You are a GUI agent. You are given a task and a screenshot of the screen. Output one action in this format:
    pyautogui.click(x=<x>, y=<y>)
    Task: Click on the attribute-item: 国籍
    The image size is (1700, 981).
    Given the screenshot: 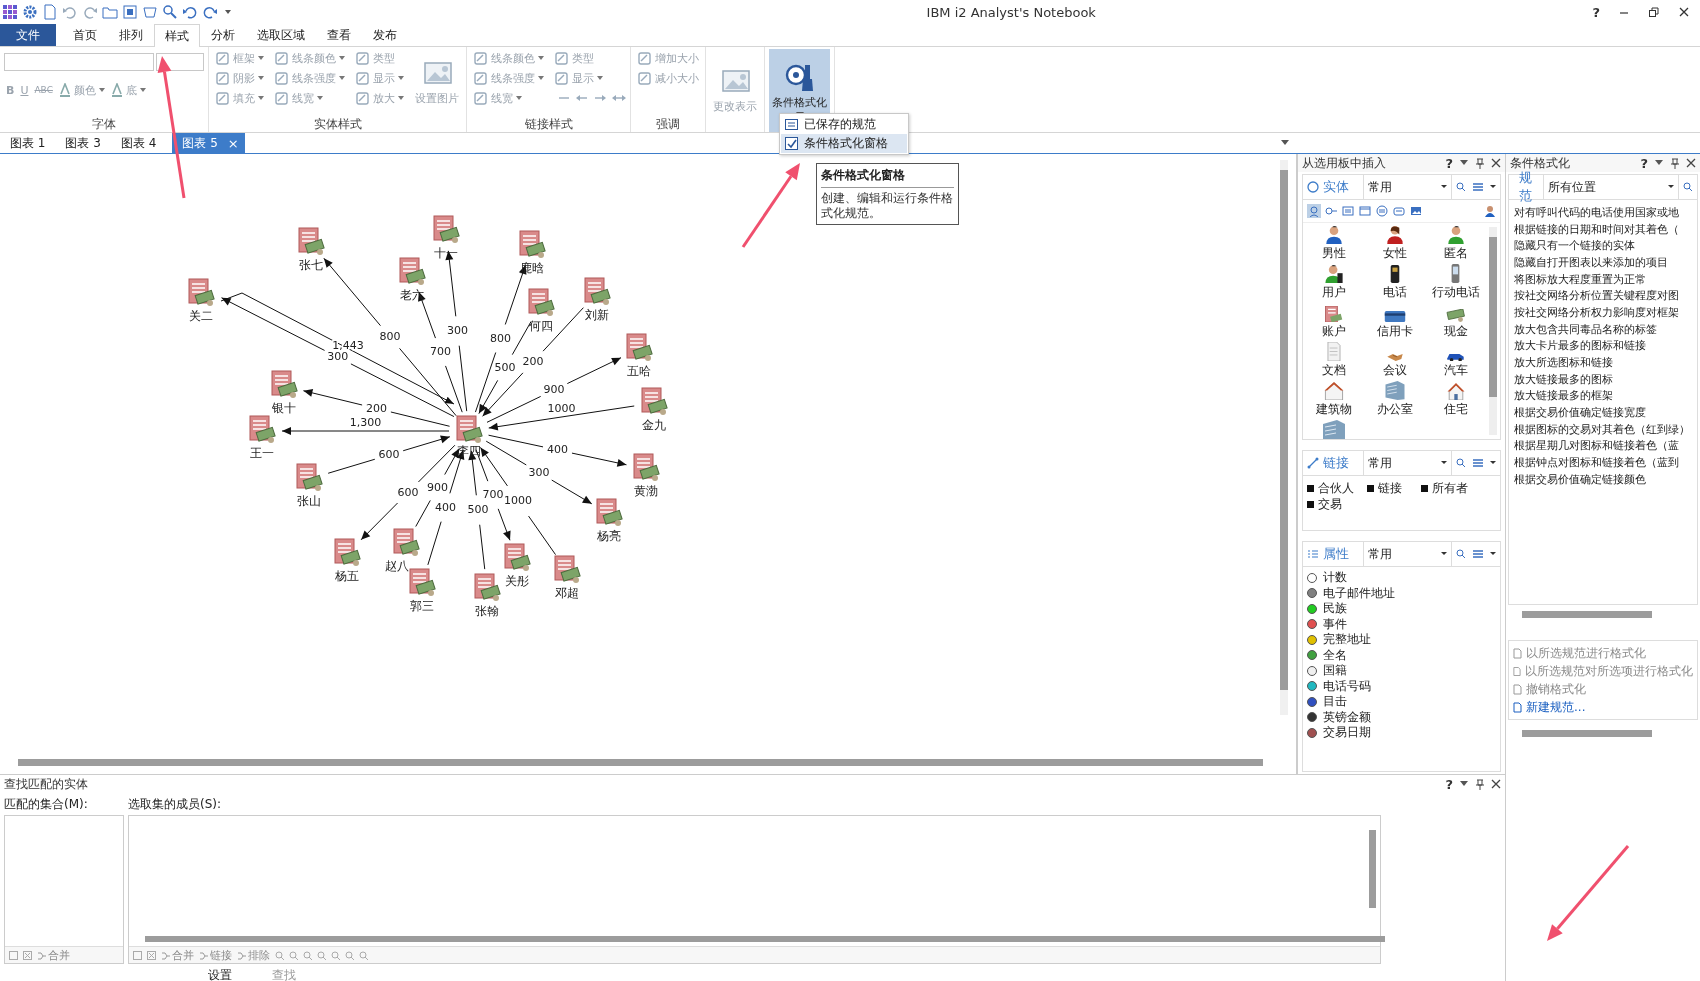 What is the action you would take?
    pyautogui.click(x=1401, y=671)
    